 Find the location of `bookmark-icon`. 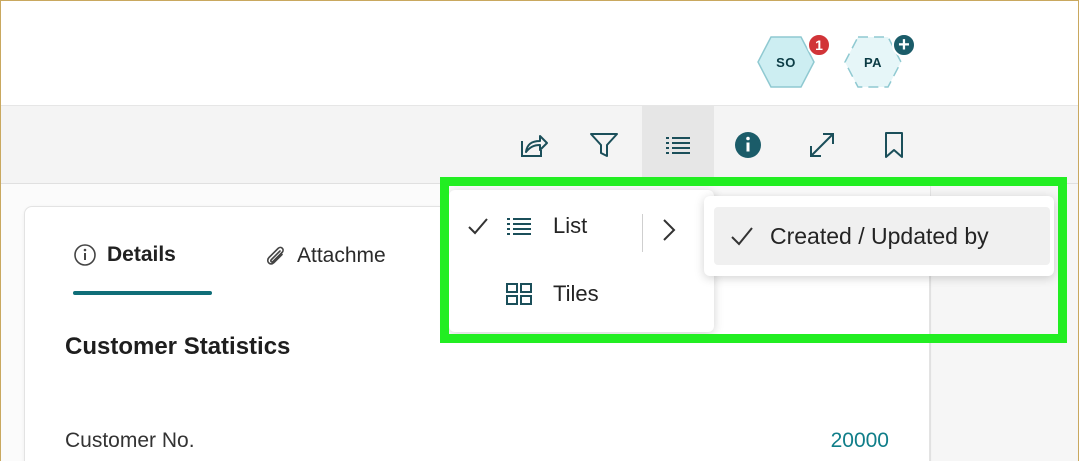

bookmark-icon is located at coordinates (894, 145).